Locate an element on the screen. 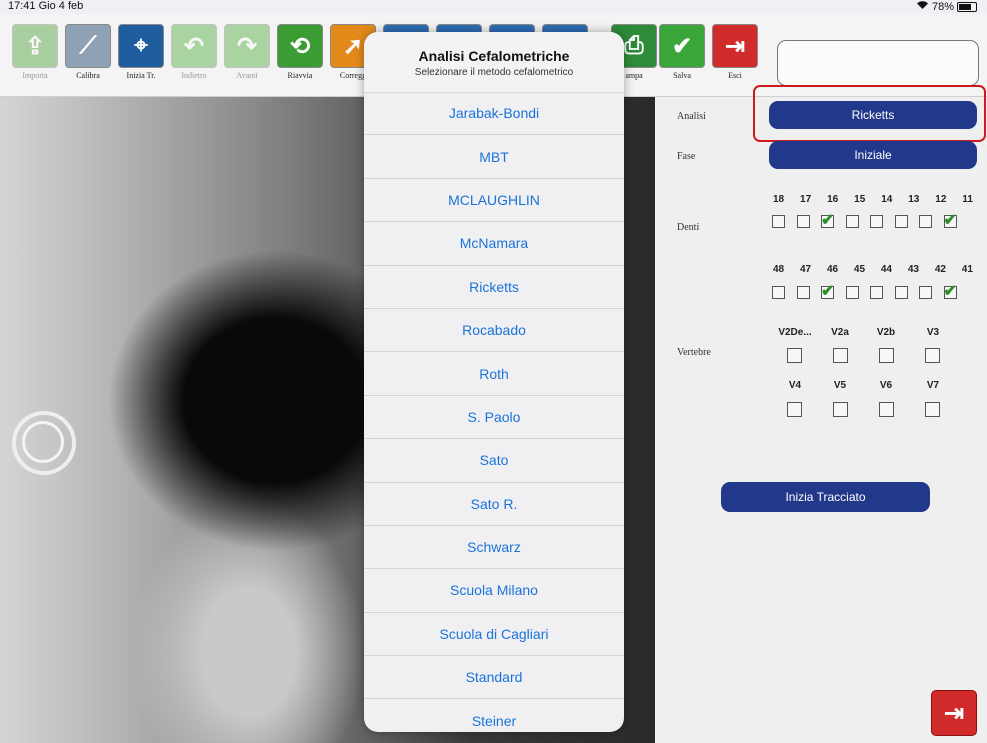 The height and width of the screenshot is (743, 987). import-icon: ⇪ is located at coordinates (35, 46).